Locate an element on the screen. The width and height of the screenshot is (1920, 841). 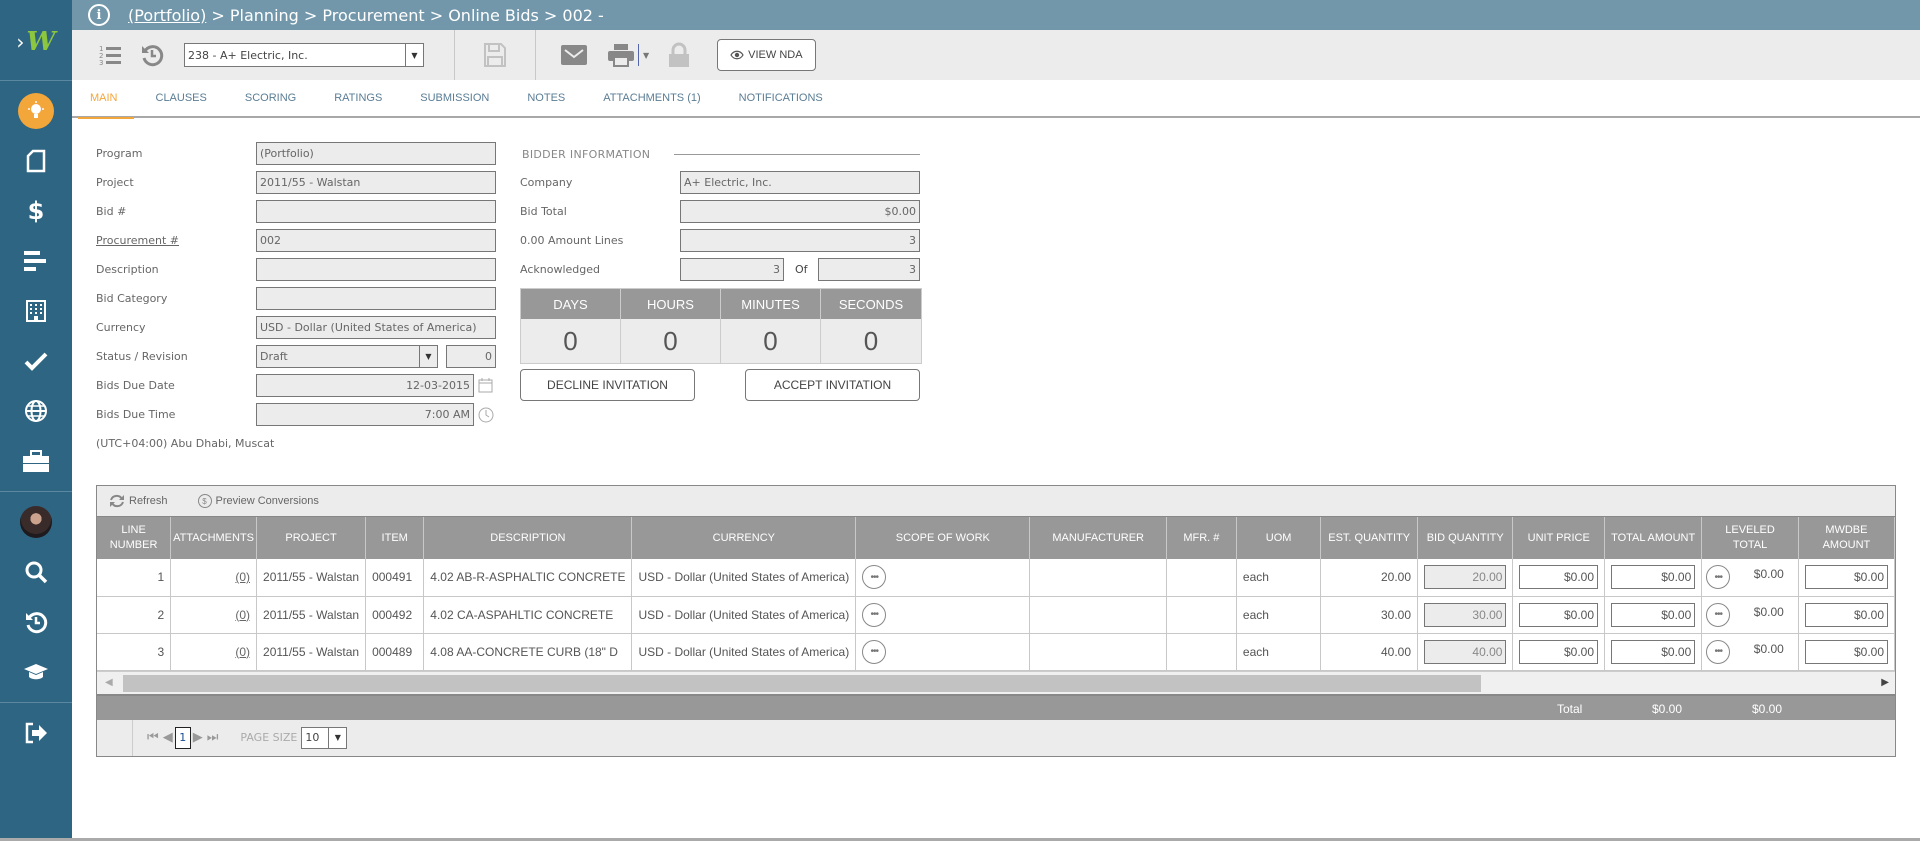
column-header-manufacturer: MANUFACTURER is located at coordinates (1098, 538).